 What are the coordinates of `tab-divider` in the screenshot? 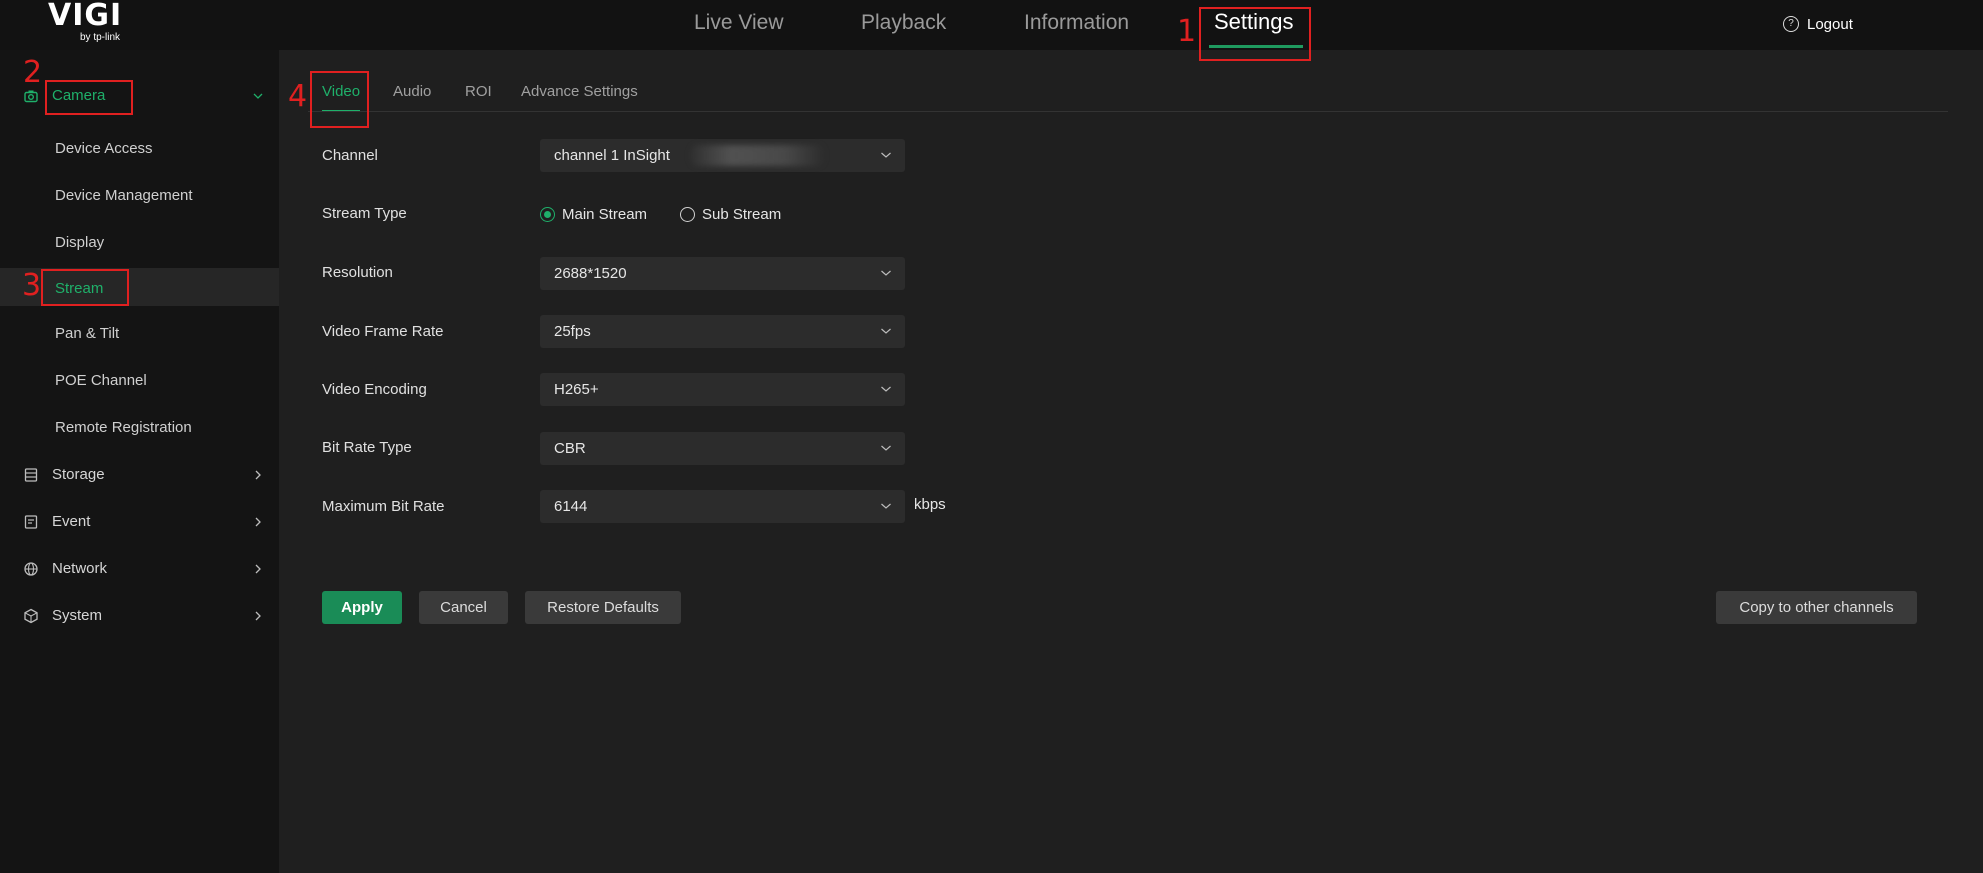 It's located at (1128, 111).